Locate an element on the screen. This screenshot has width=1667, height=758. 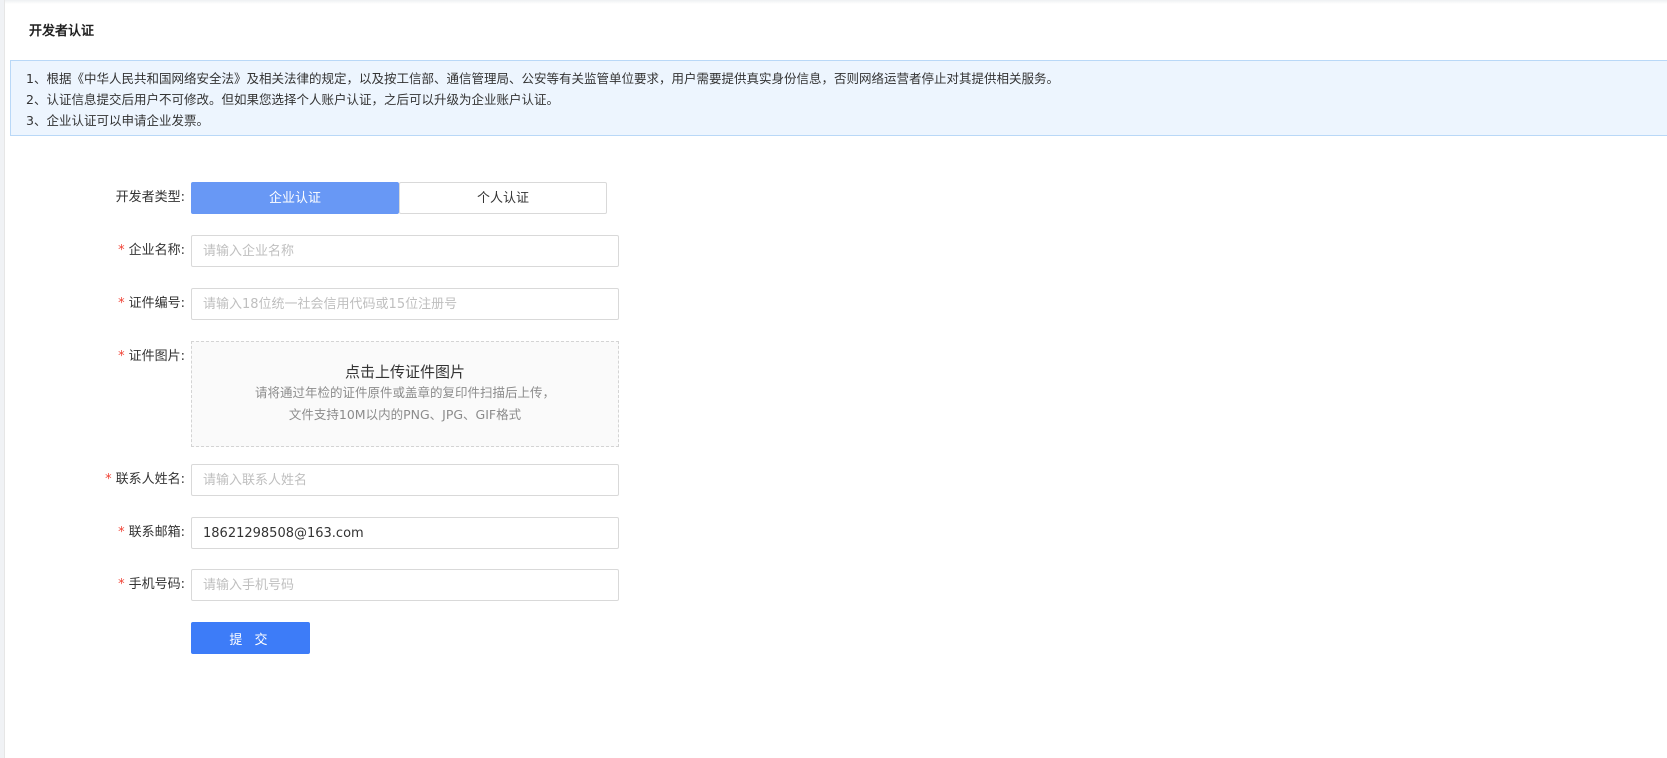
company-name-input is located at coordinates (405, 251).